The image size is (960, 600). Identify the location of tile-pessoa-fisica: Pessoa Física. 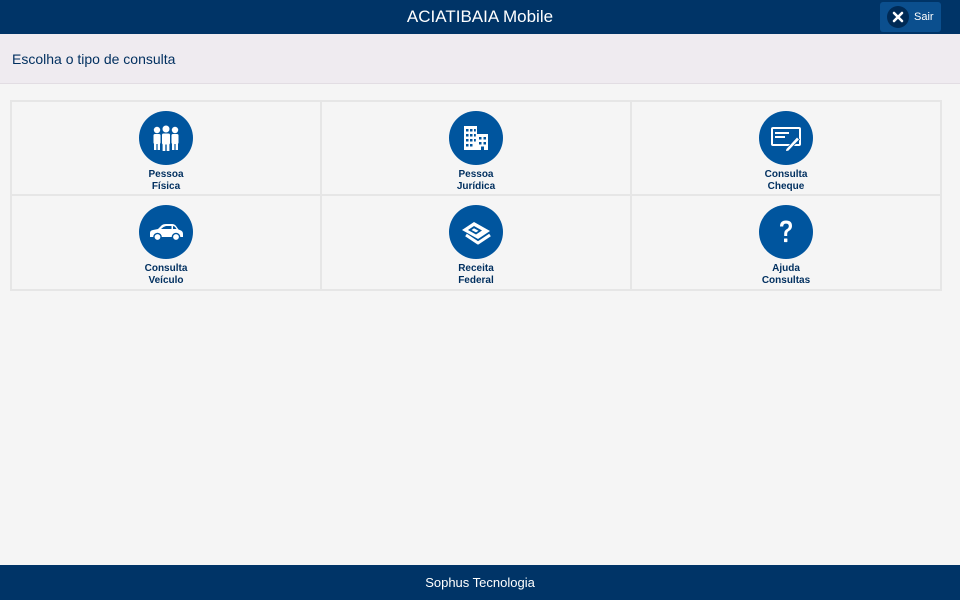
(165, 147).